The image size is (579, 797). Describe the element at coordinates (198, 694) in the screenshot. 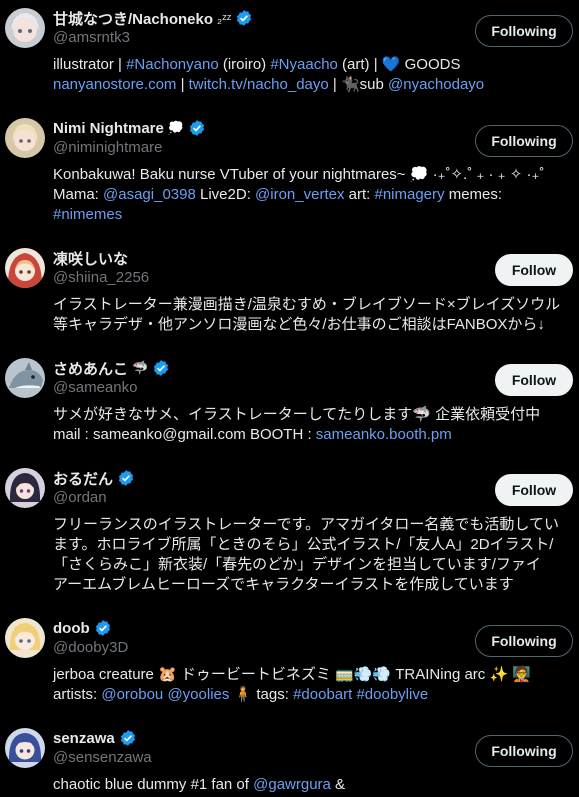

I see `bio-mention-link: @yoolies` at that location.